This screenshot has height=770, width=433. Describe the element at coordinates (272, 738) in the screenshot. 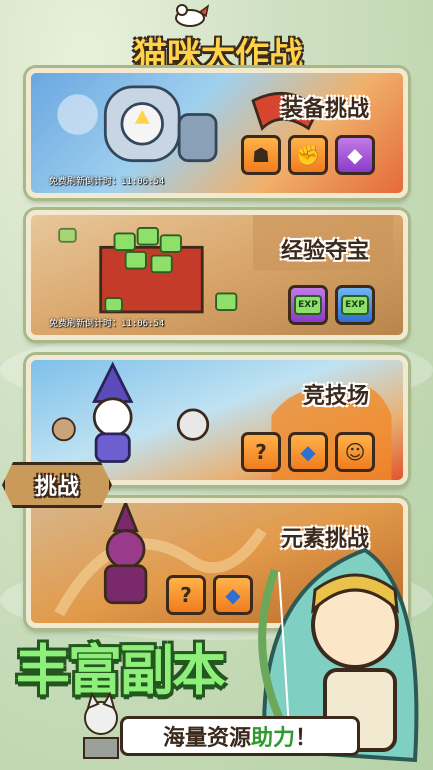

I see `banner-highlight: 助力` at that location.